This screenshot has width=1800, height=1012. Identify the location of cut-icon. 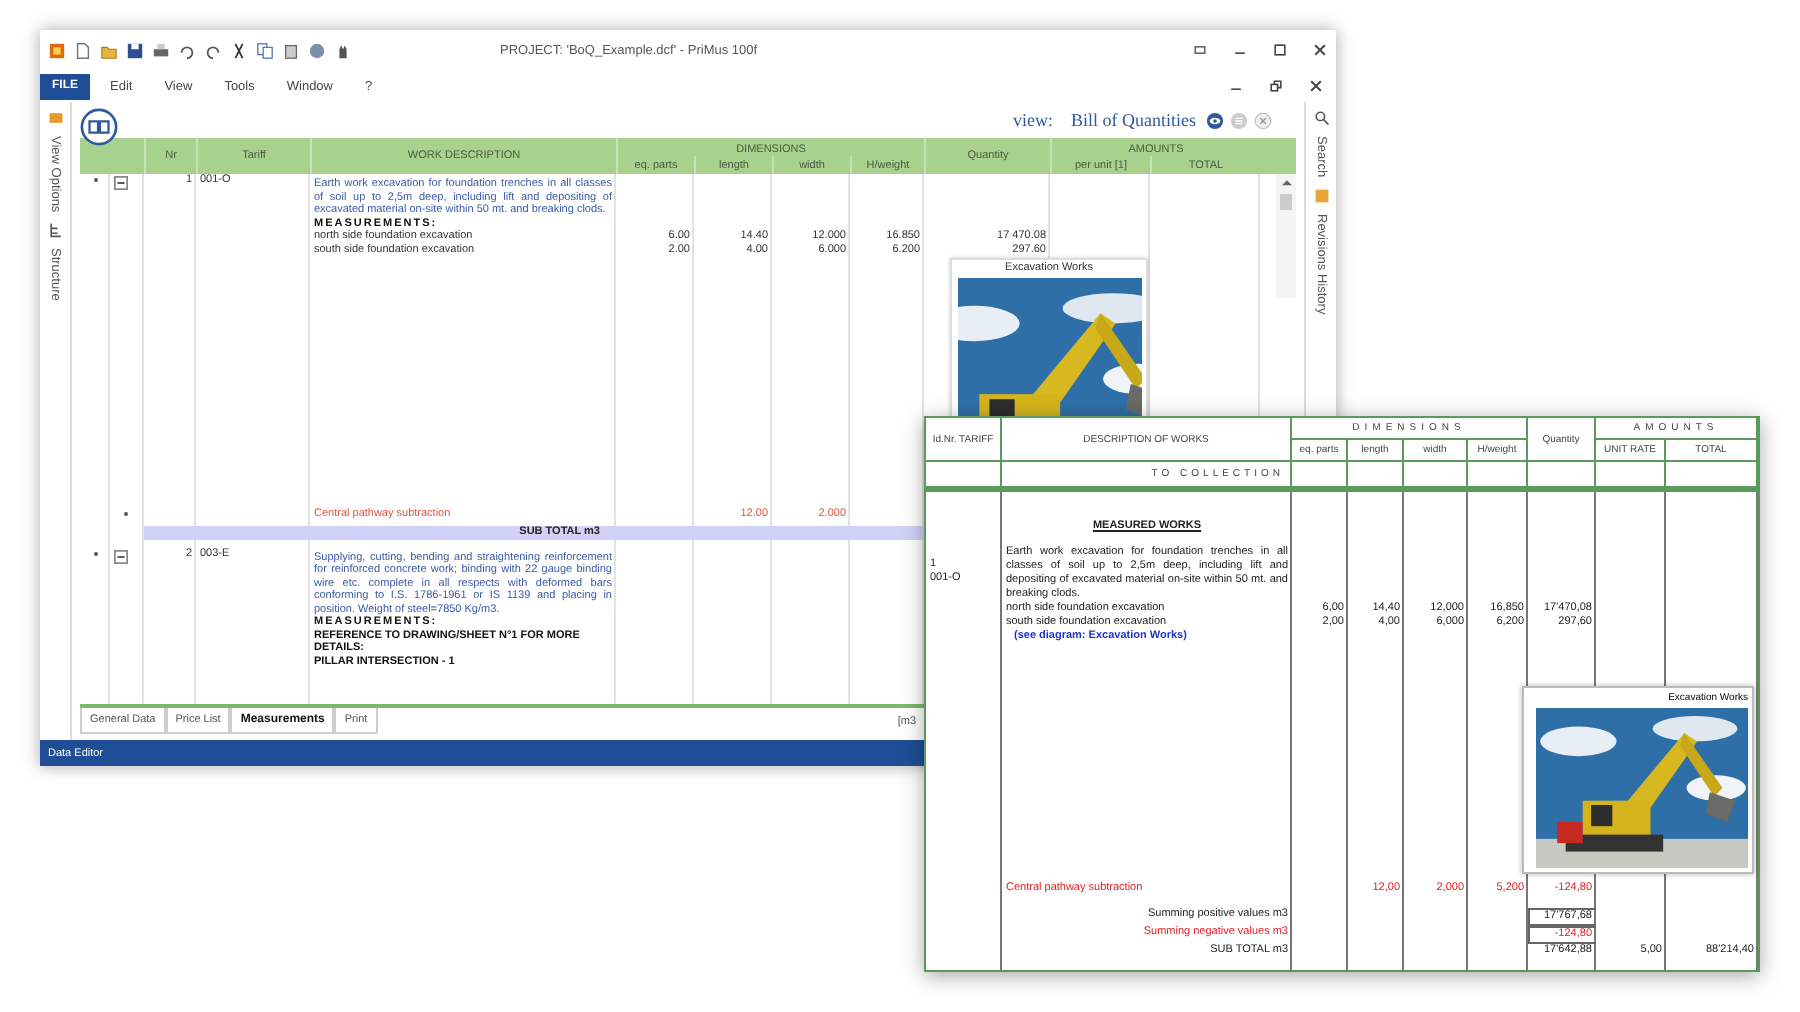
(239, 50).